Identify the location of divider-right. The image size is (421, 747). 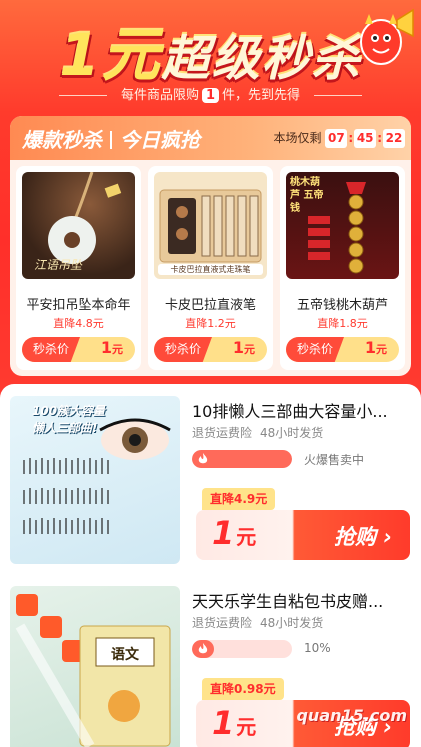
(338, 95).